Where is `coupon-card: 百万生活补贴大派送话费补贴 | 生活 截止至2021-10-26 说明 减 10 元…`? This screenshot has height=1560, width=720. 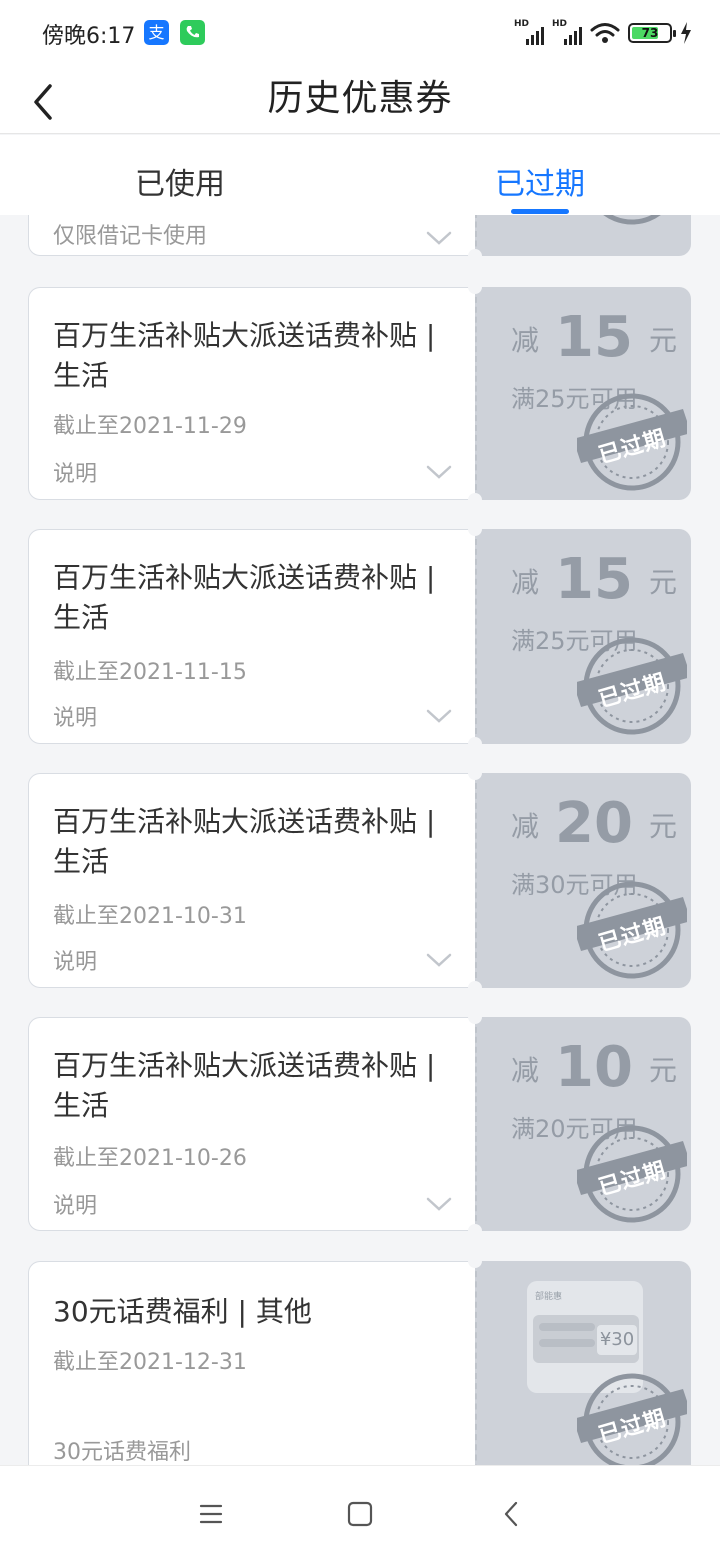
coupon-card: 百万生活补贴大派送话费补贴 | 生活 截止至2021-10-26 说明 减 10 元… is located at coordinates (359, 1124).